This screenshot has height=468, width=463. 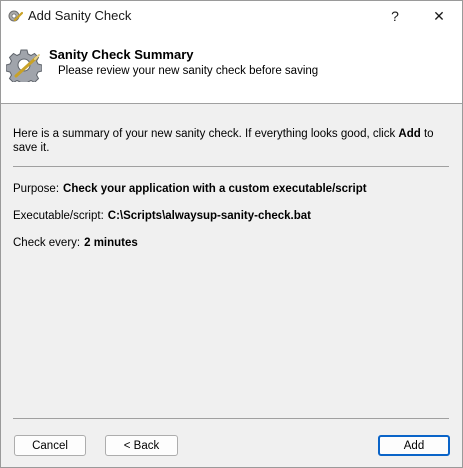 I want to click on divider-top, so click(x=231, y=166).